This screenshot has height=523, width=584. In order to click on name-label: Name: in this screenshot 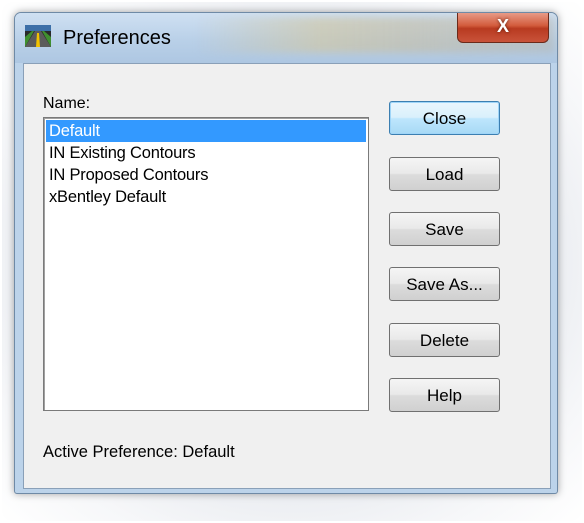, I will do `click(67, 103)`.